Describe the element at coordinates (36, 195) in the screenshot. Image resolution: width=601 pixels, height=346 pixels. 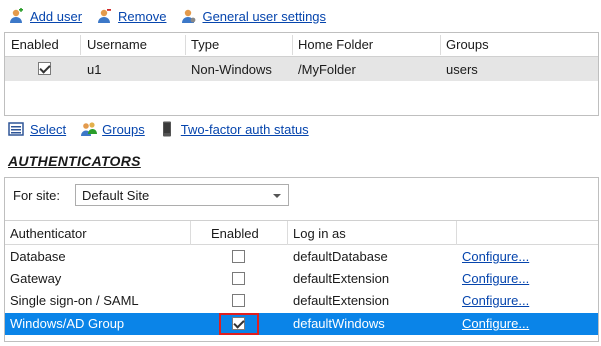
I see `for-site-label: For site:` at that location.